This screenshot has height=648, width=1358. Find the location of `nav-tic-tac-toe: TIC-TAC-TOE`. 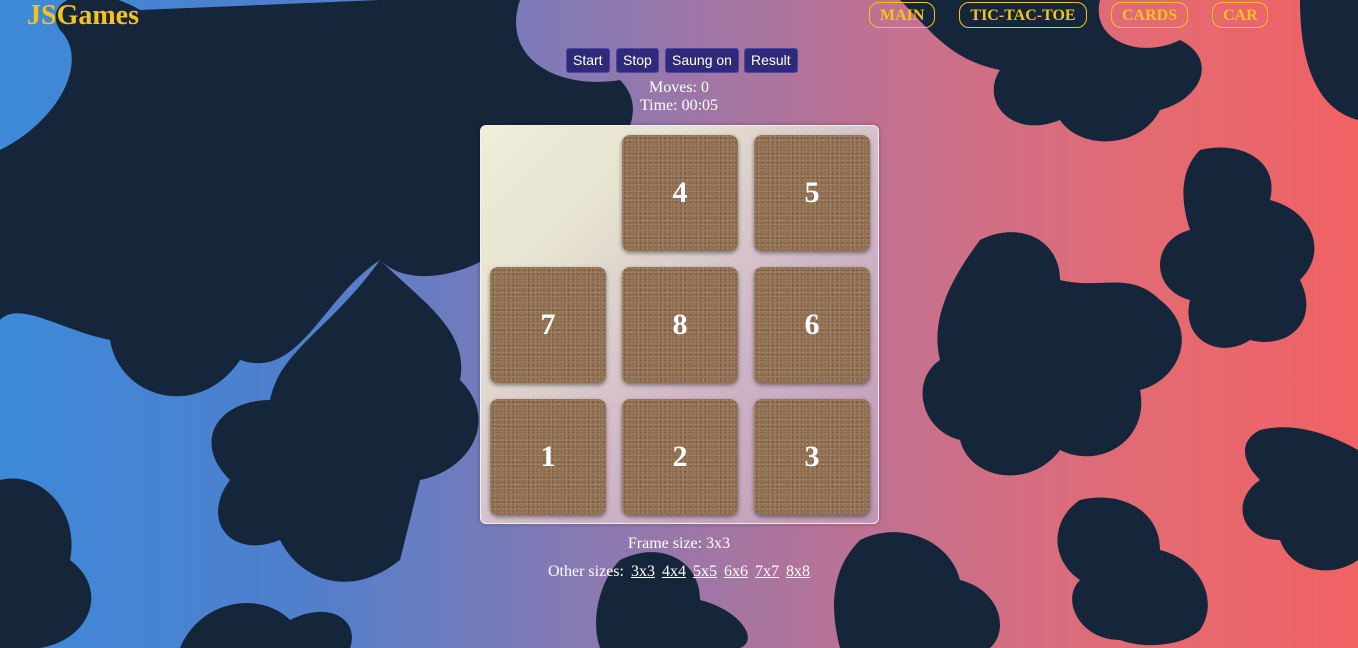

nav-tic-tac-toe: TIC-TAC-TOE is located at coordinates (1023, 15).